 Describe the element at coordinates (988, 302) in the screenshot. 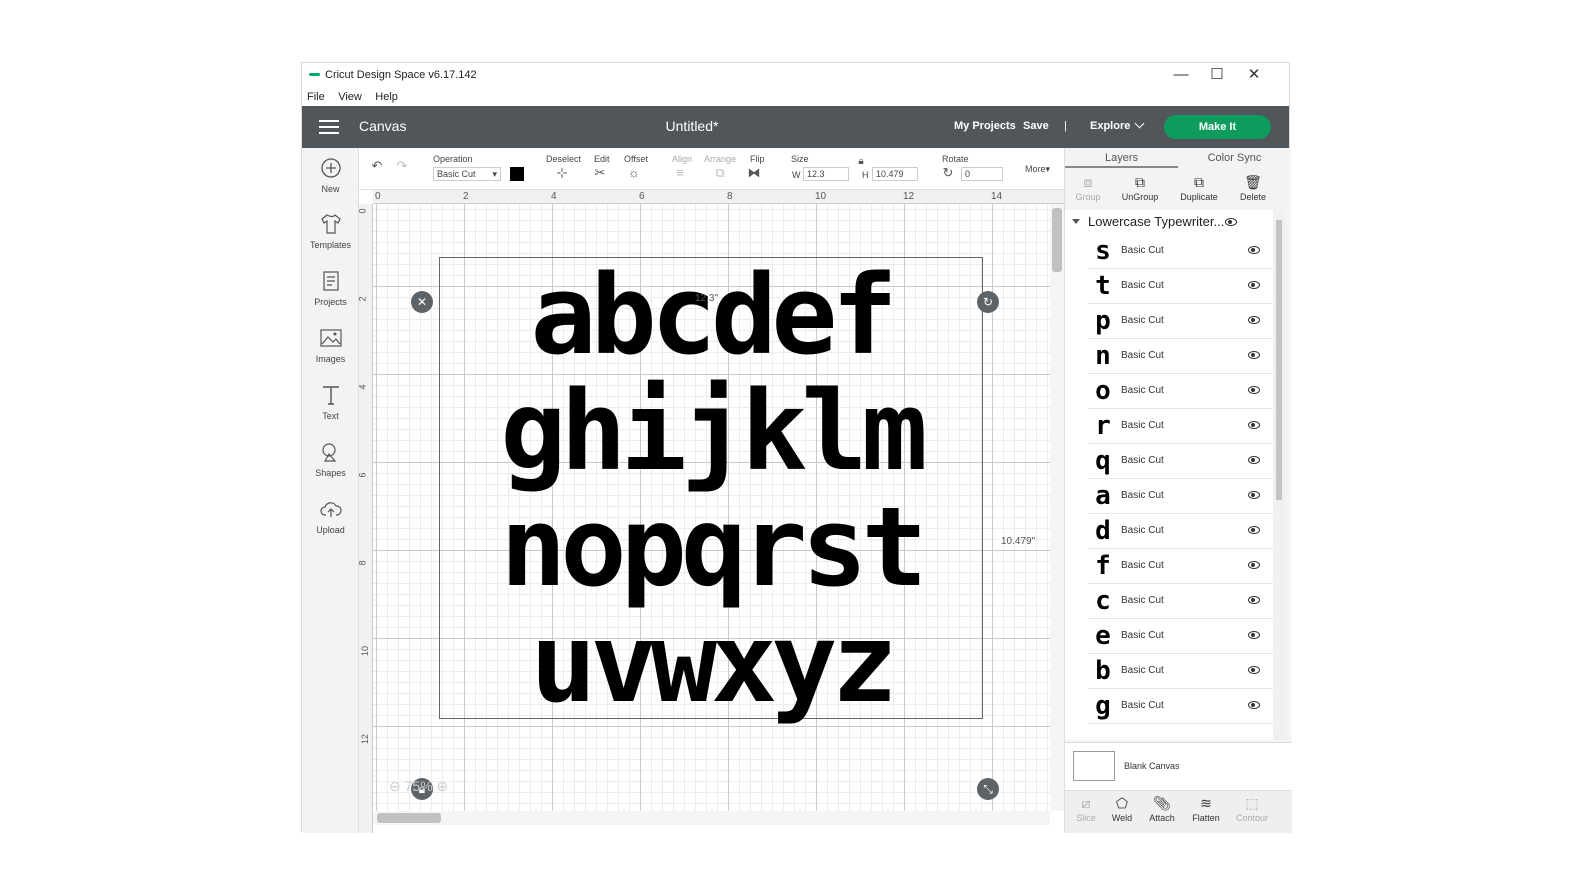

I see `rotate-handle-icon: ↻` at that location.